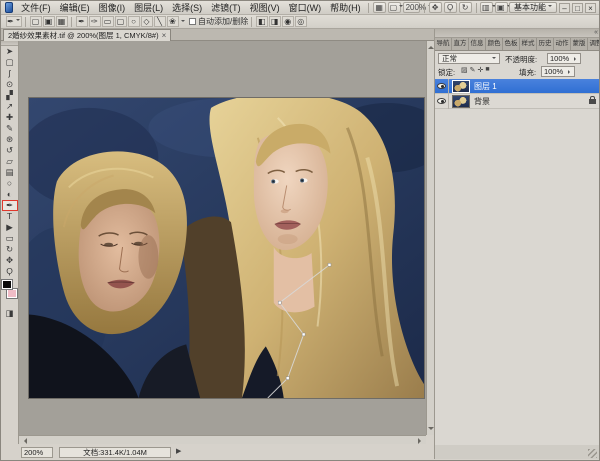 The image size is (600, 461). Describe the element at coordinates (35, 21) in the screenshot. I see `shape-layers-button: ▢` at that location.